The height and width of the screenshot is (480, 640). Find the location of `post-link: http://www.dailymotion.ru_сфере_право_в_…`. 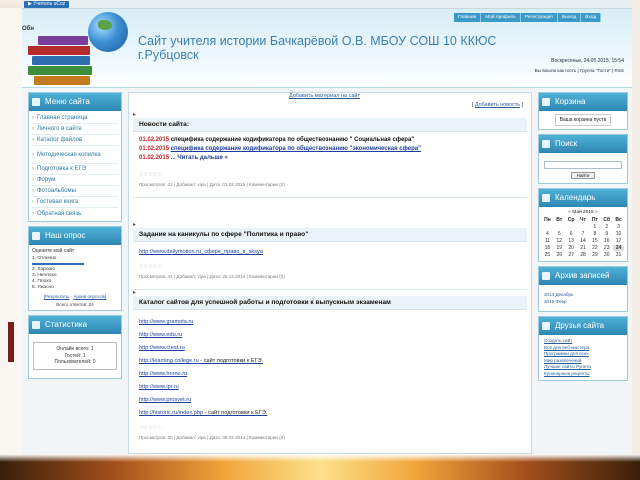

post-link: http://www.dailymotion.ru_сфере_право_в_… is located at coordinates (330, 252).